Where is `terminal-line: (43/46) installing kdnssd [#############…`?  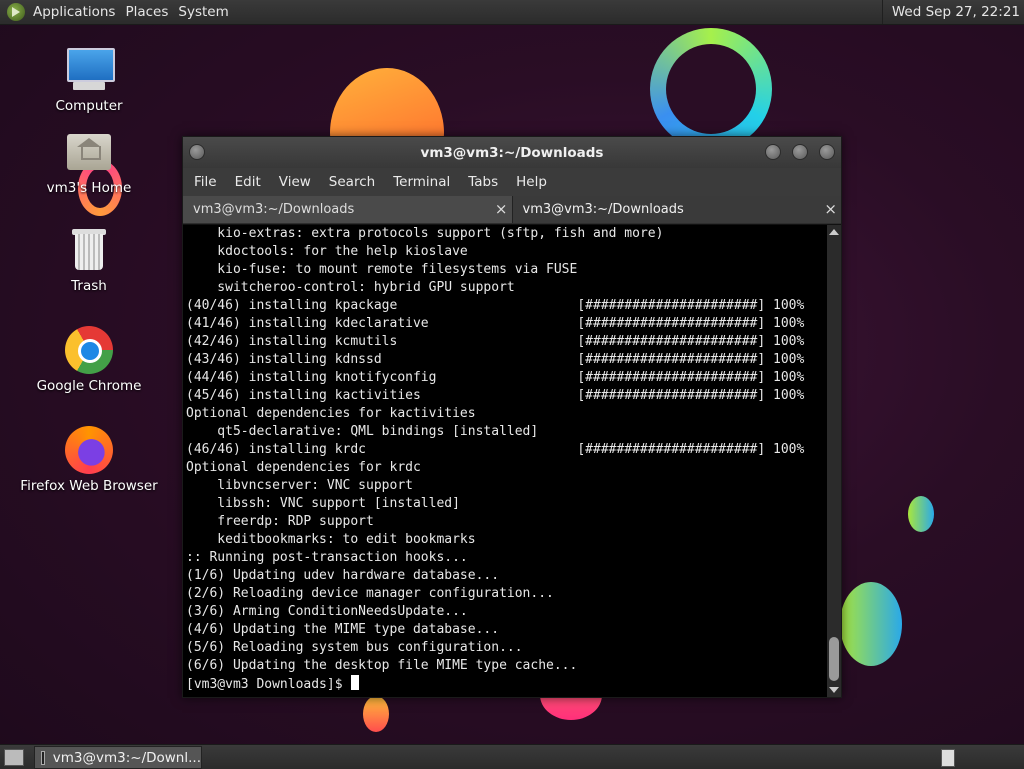
terminal-line: (43/46) installing kdnssd [#############… is located at coordinates (495, 359).